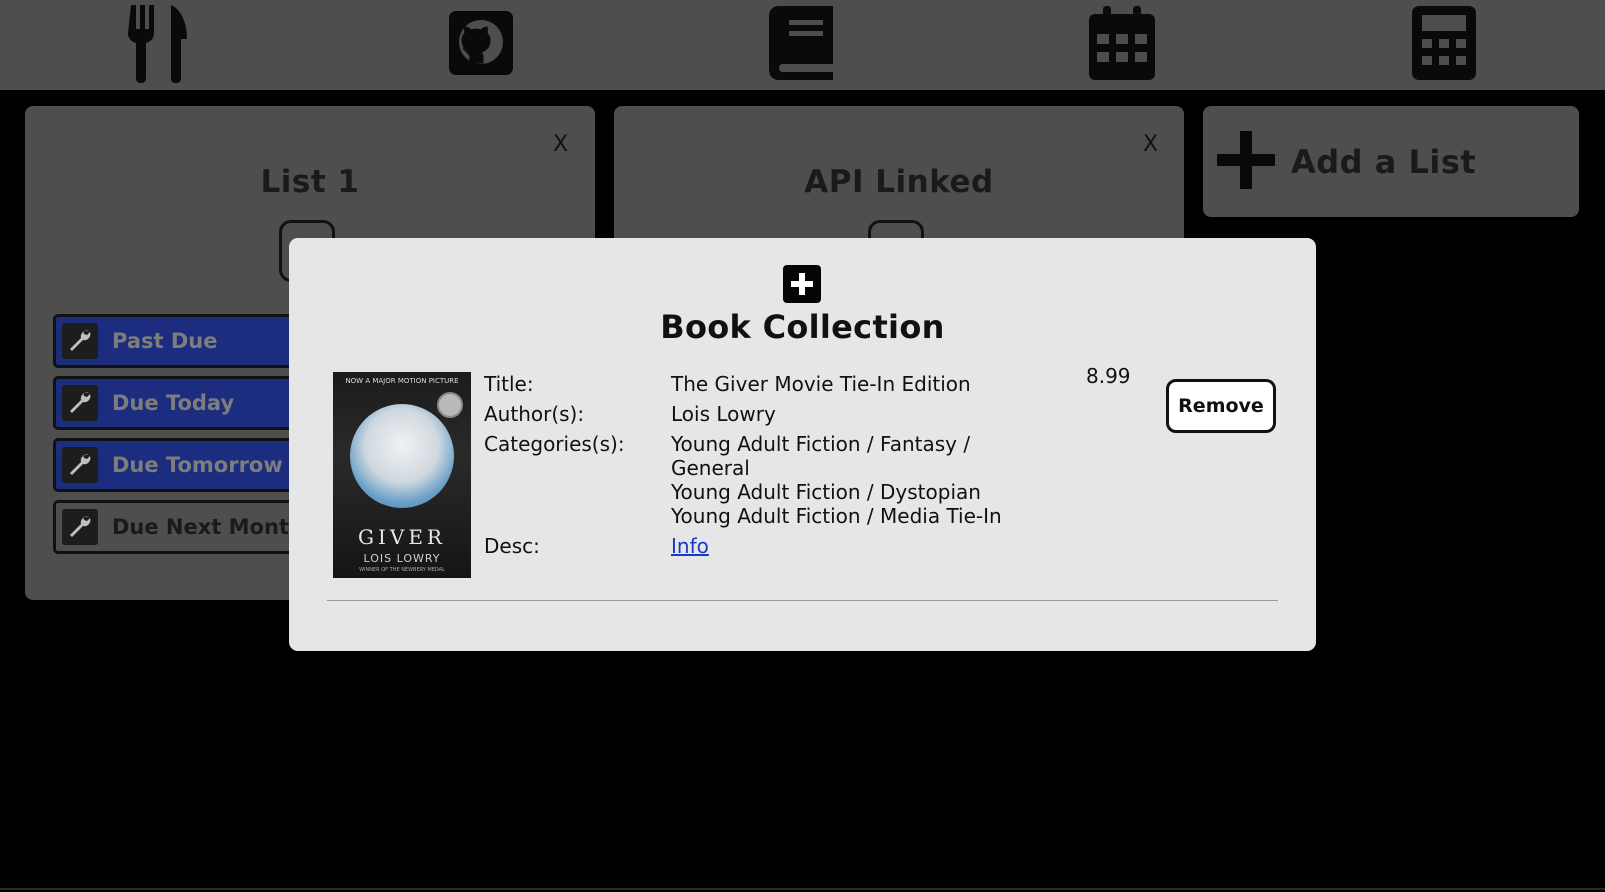 This screenshot has height=892, width=1605. What do you see at coordinates (1122, 43) in the screenshot?
I see `calendar-icon` at bounding box center [1122, 43].